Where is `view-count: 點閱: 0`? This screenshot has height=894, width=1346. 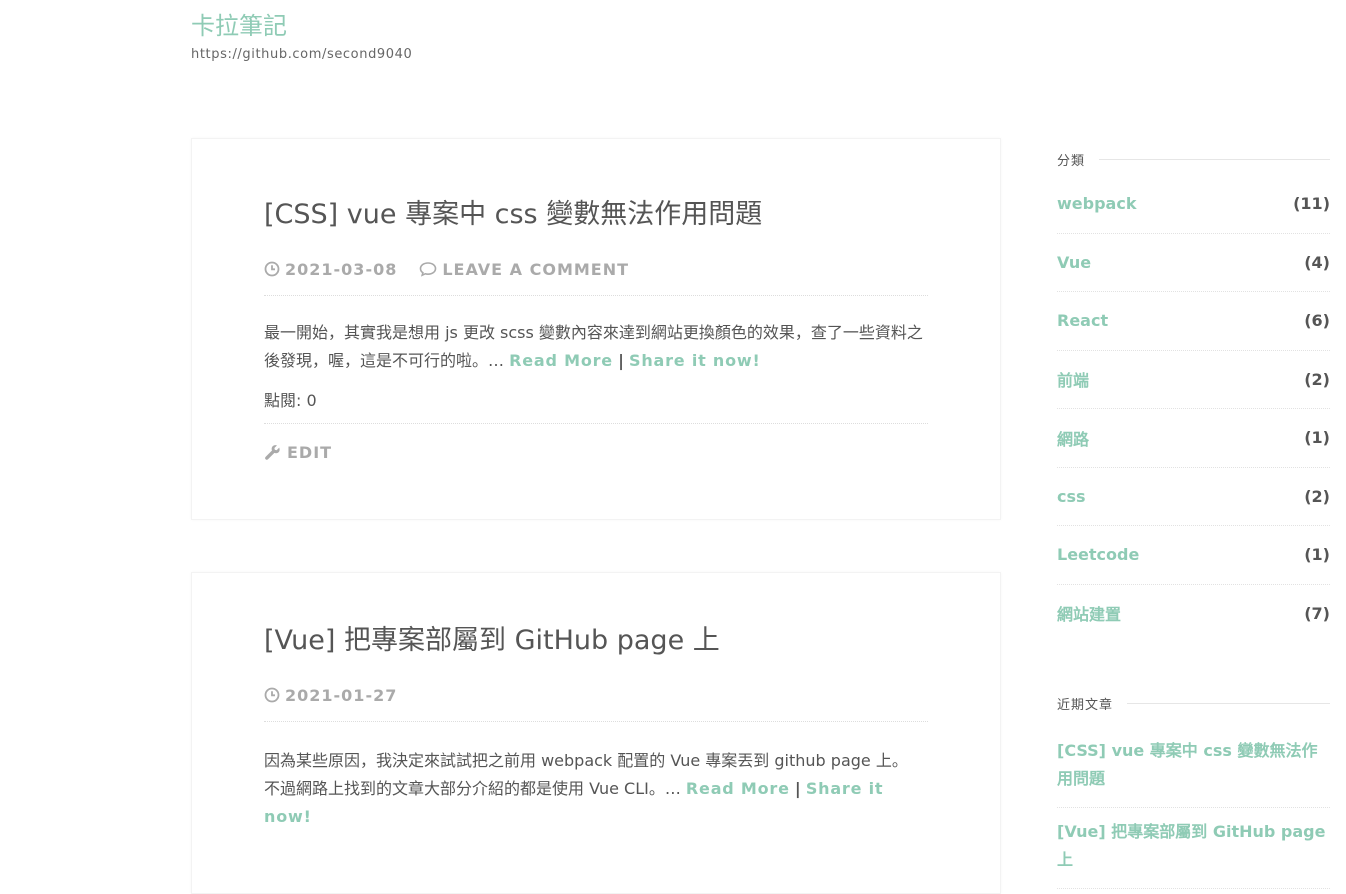 view-count: 點閱: 0 is located at coordinates (290, 400).